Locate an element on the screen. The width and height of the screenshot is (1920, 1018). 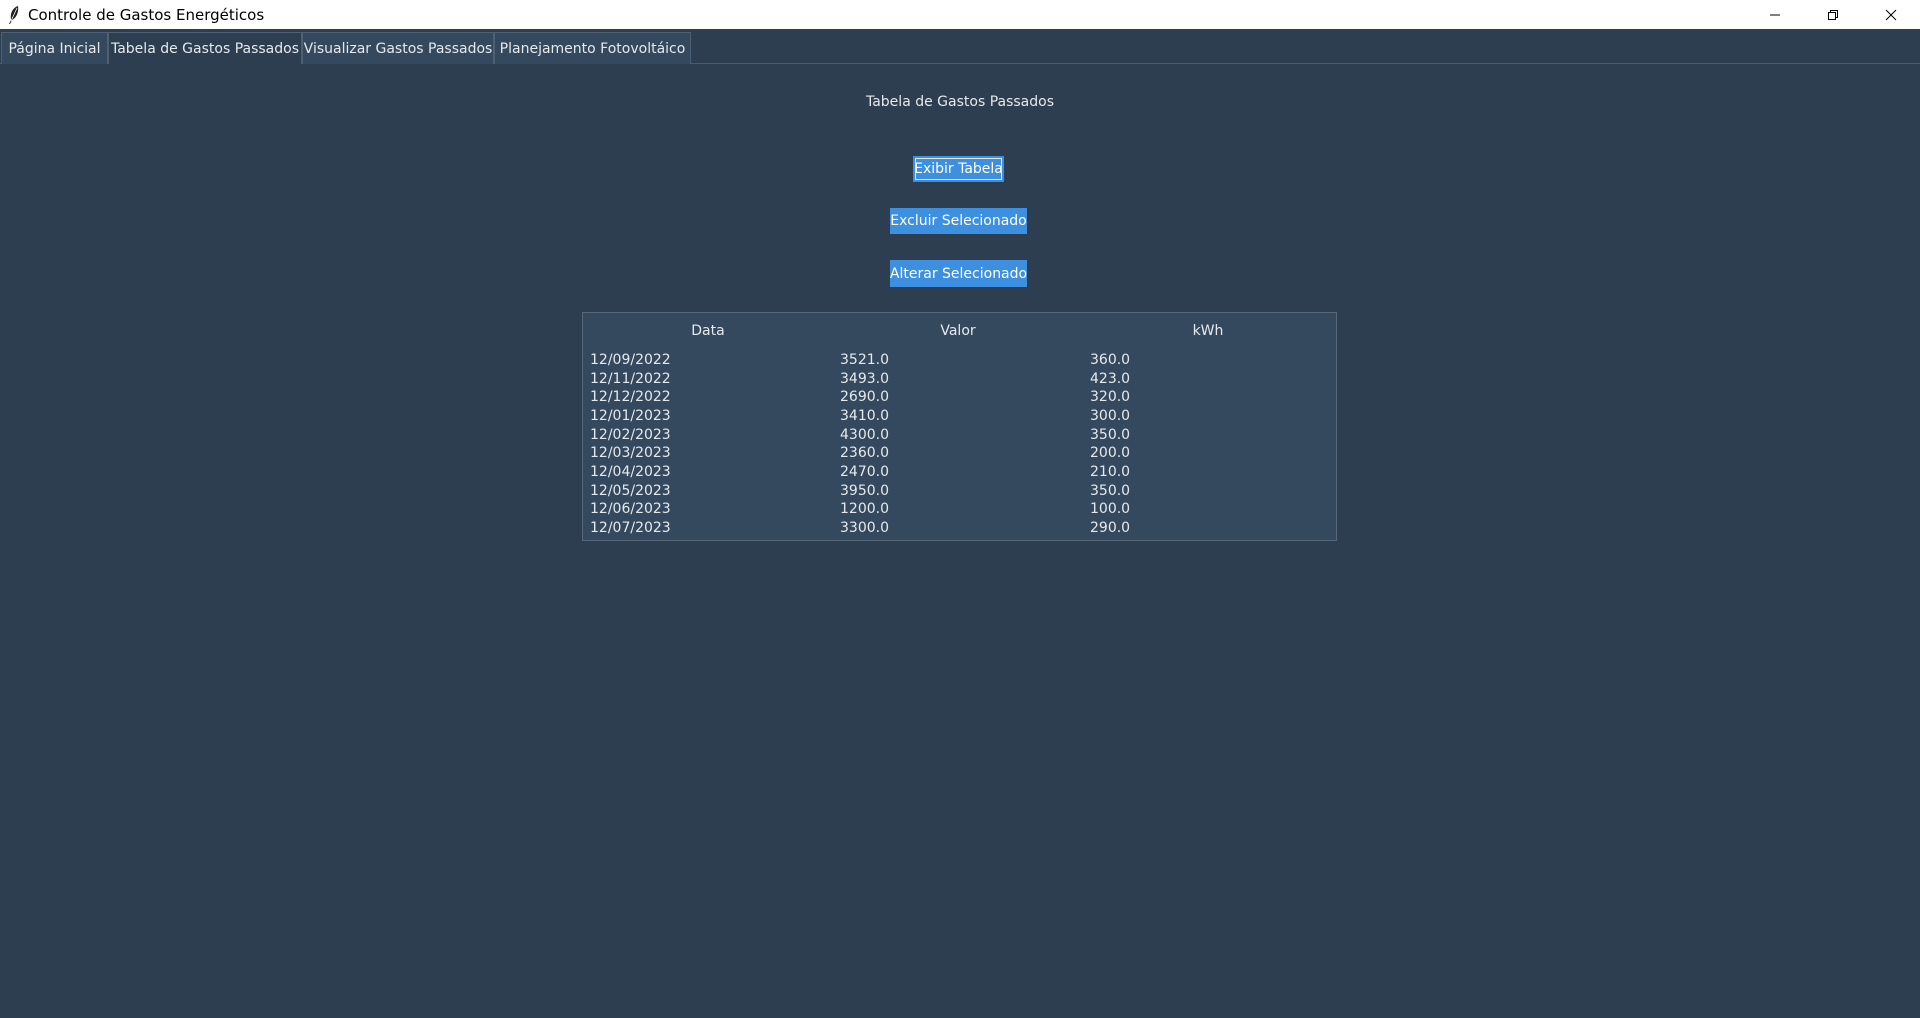
table-row: 12/04/2023 2470.0 210.0 is located at coordinates (959, 472).